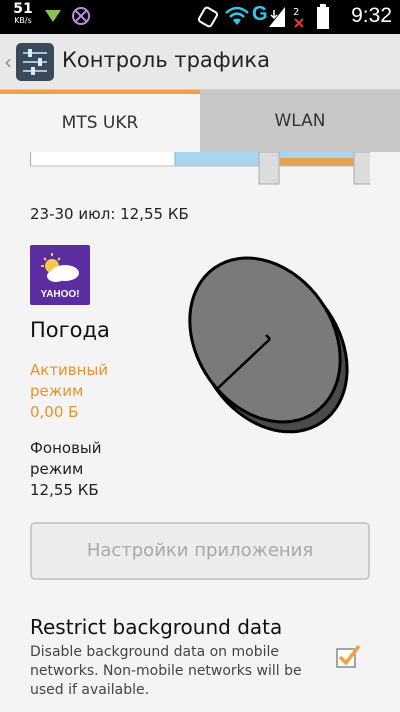  I want to click on restrict-background-checkbox, so click(348, 656).